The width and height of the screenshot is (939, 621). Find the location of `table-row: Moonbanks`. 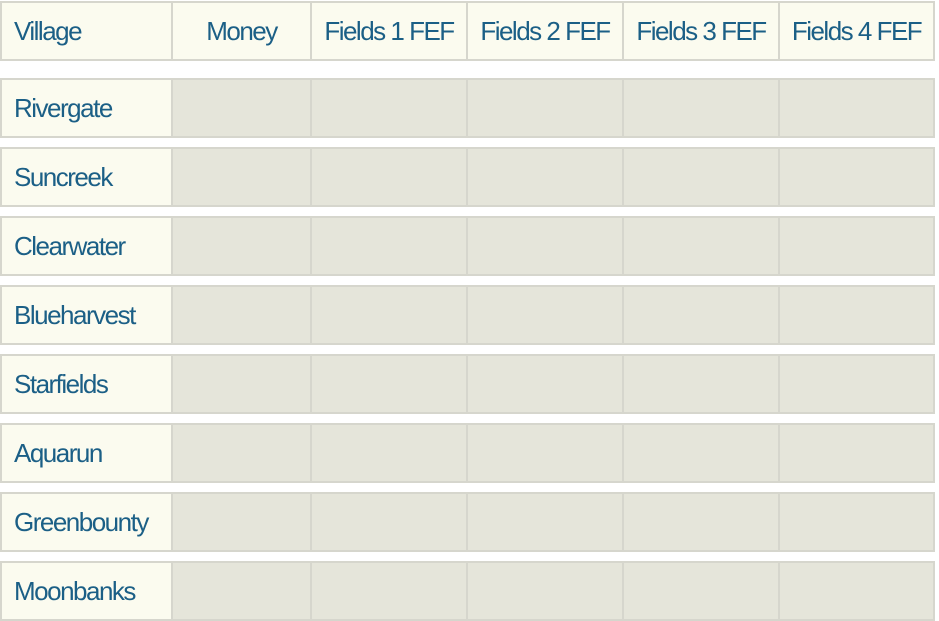

table-row: Moonbanks is located at coordinates (469, 591).